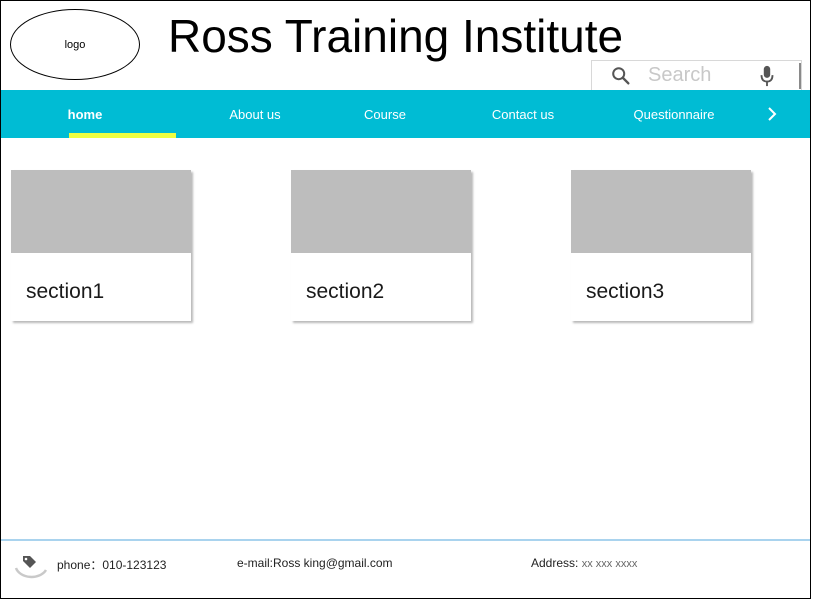  I want to click on section-title: section2, so click(345, 291).